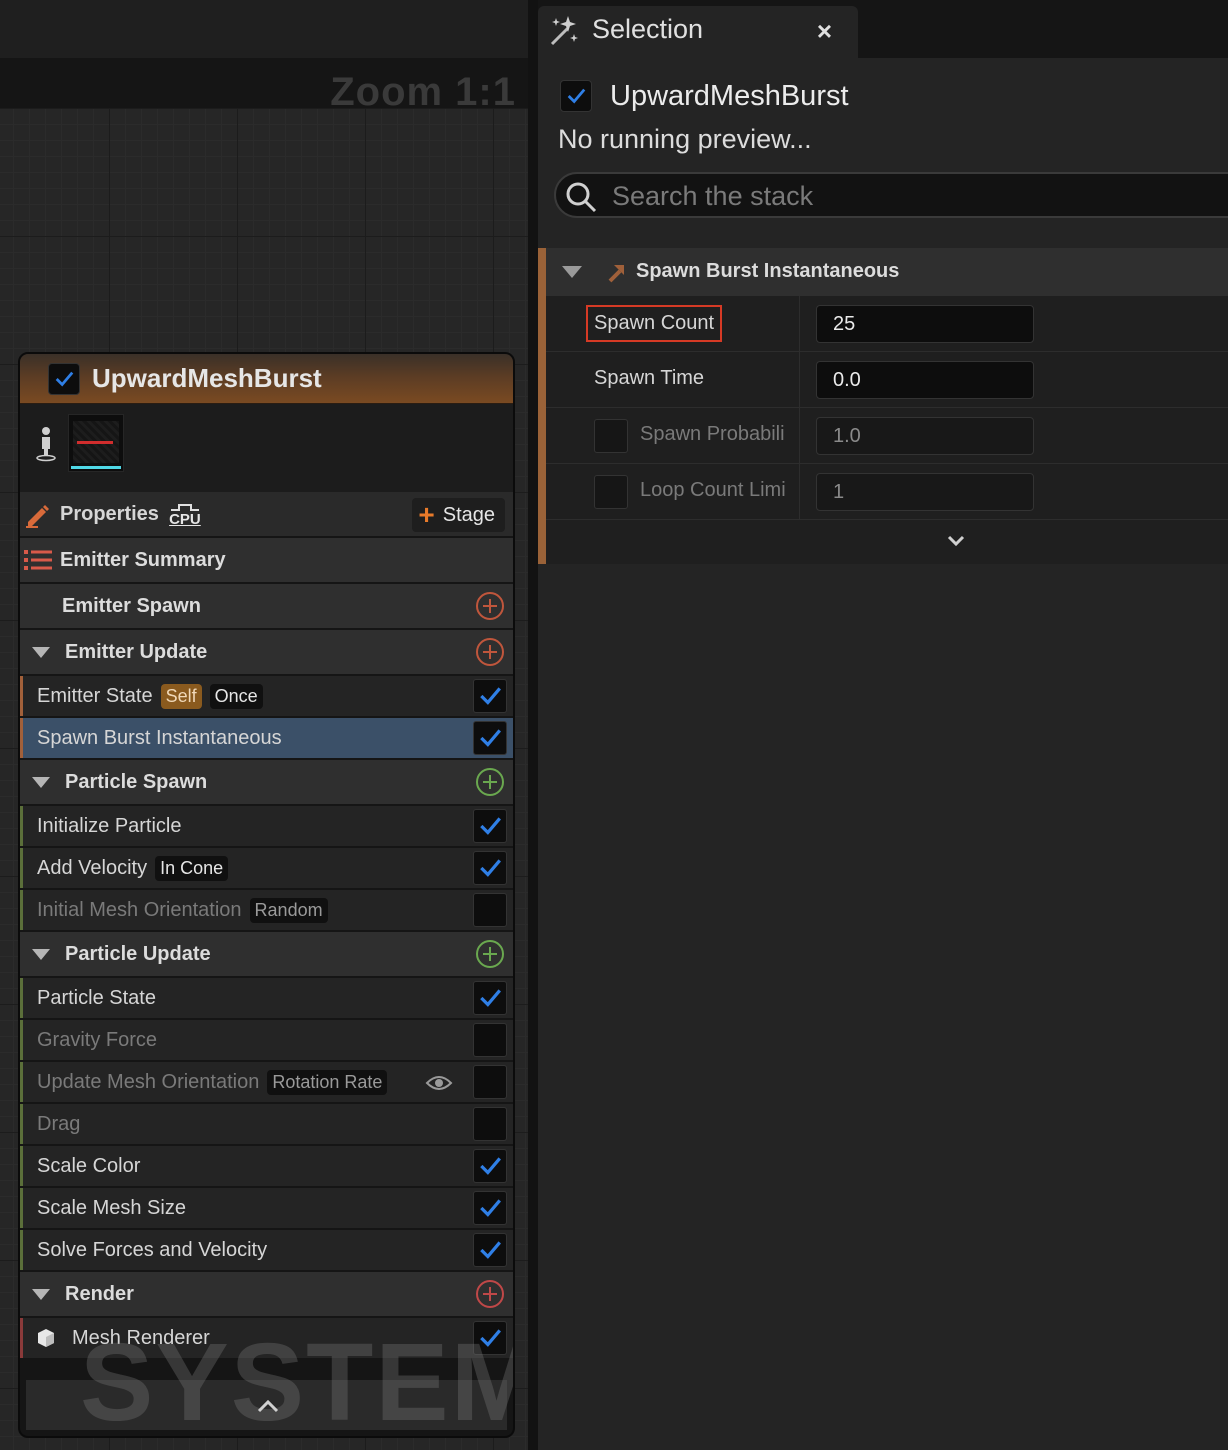 Image resolution: width=1228 pixels, height=1450 pixels. What do you see at coordinates (92, 867) in the screenshot?
I see `module-label: Add Velocity` at bounding box center [92, 867].